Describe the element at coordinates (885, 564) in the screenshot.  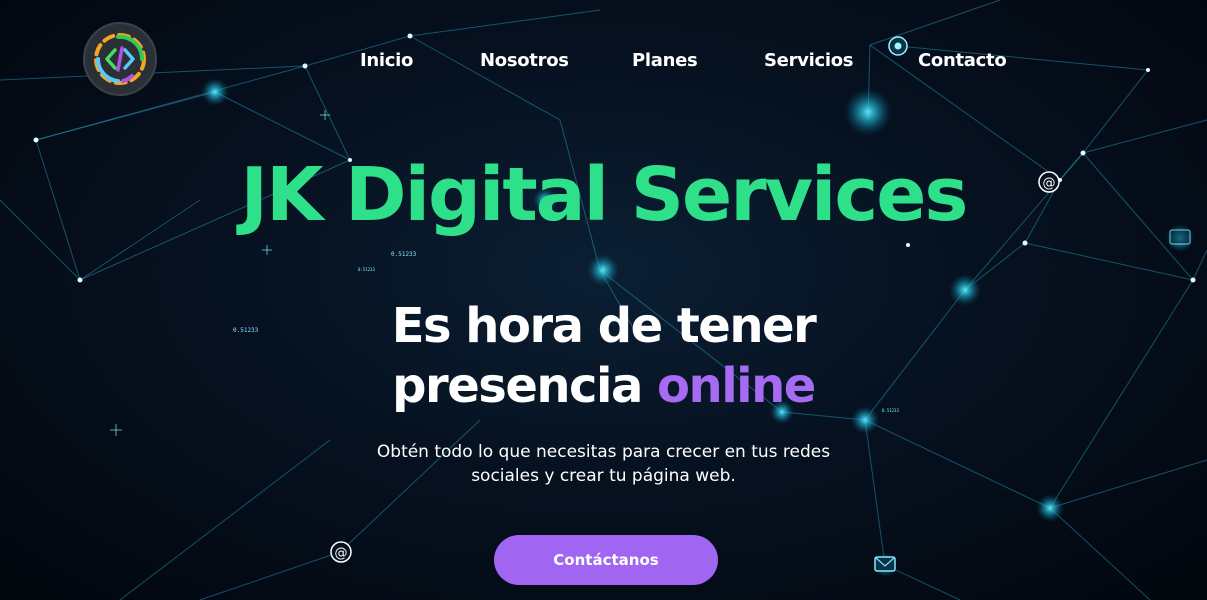
I see `envelope-icon` at that location.